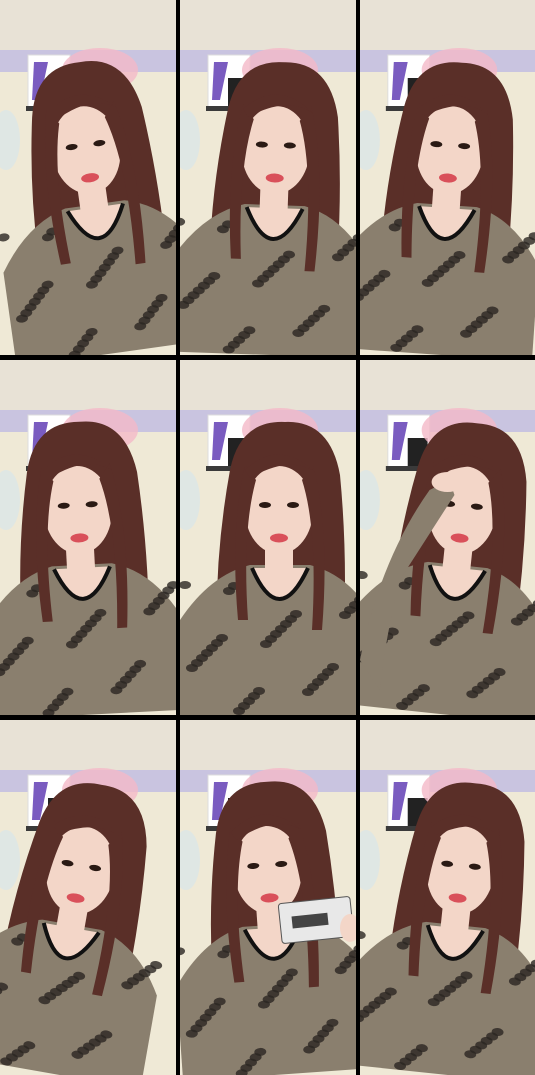  I want to click on lips, so click(279, 538).